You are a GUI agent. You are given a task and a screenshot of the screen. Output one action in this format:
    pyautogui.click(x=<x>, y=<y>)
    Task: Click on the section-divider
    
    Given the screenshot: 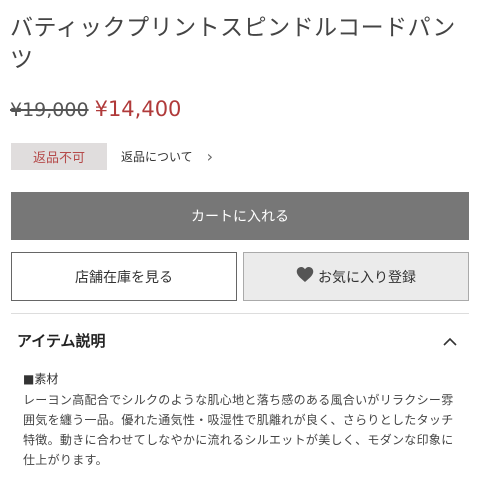 What is the action you would take?
    pyautogui.click(x=240, y=313)
    